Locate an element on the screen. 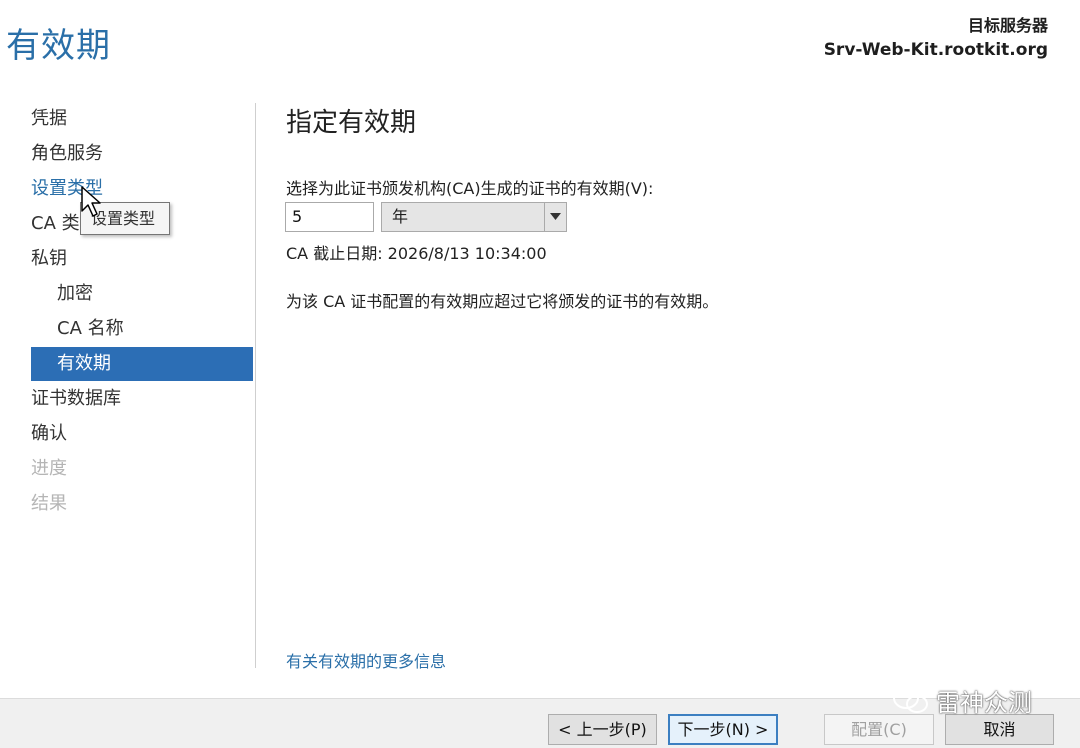 Image resolution: width=1080 pixels, height=748 pixels. nav-divider is located at coordinates (255, 385).